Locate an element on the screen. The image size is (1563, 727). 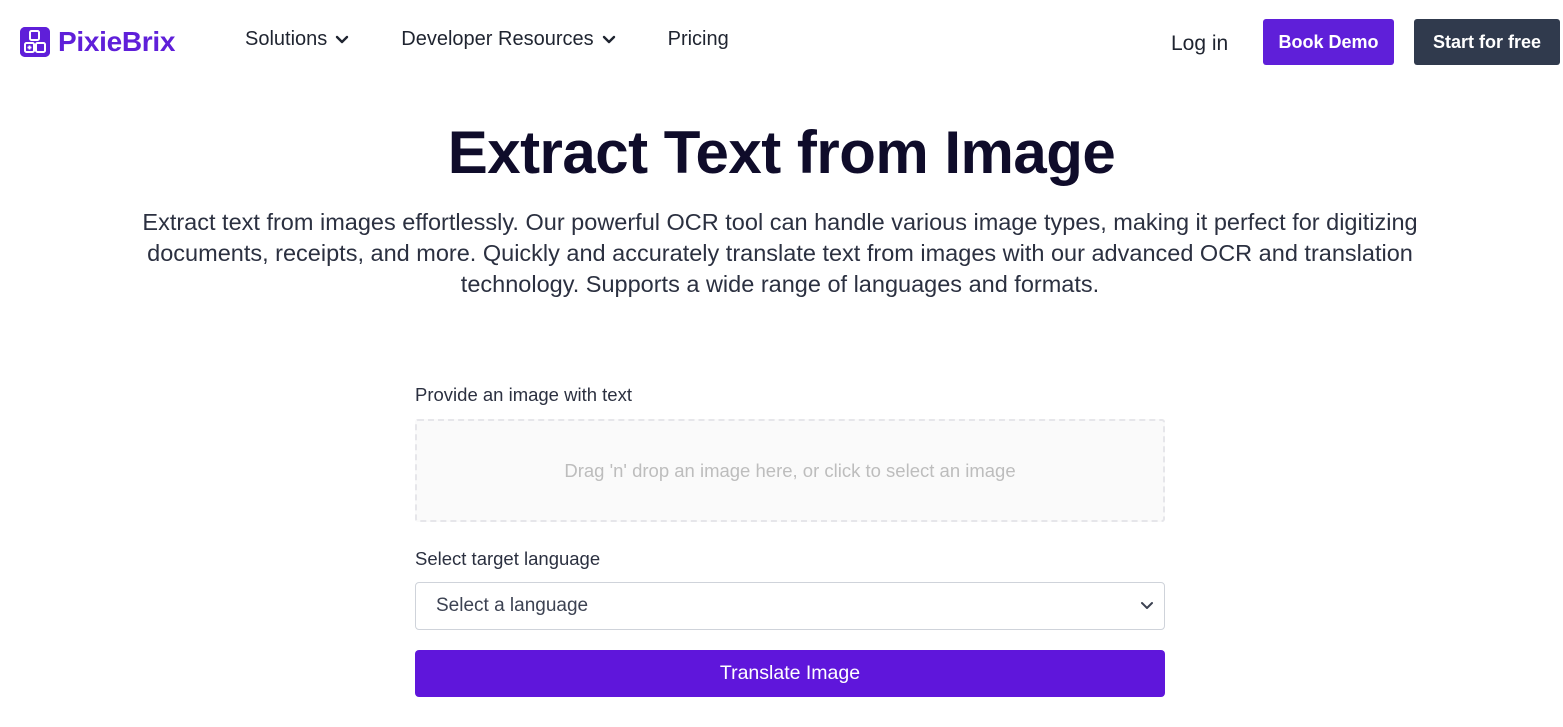
main-nav: Solutions Developer Resources Pricing is located at coordinates (487, 39).